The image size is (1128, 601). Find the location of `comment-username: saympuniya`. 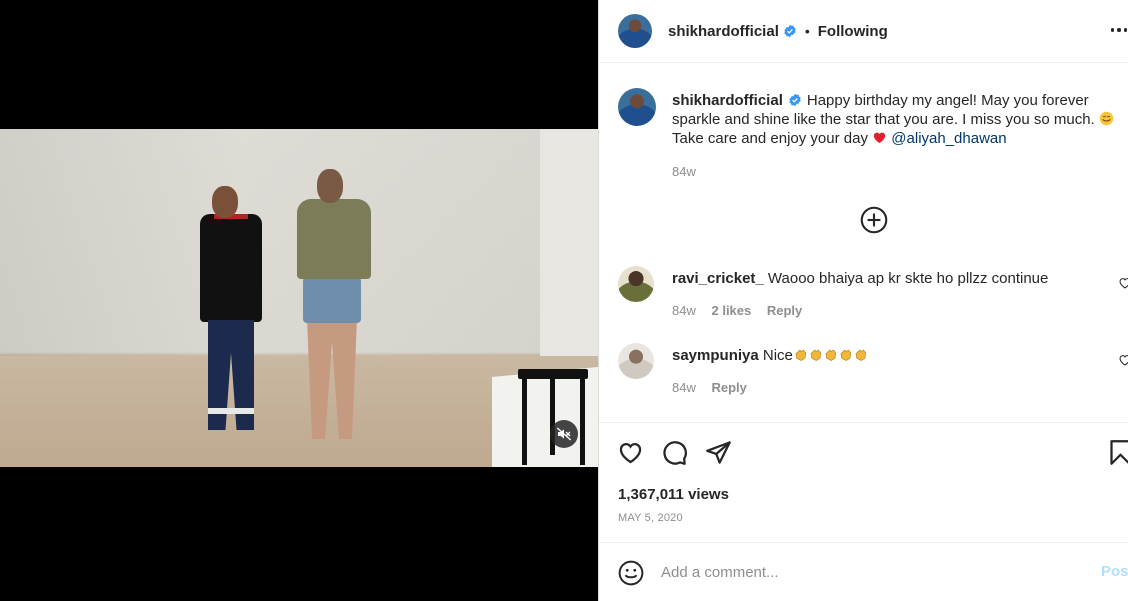

comment-username: saympuniya is located at coordinates (715, 355).